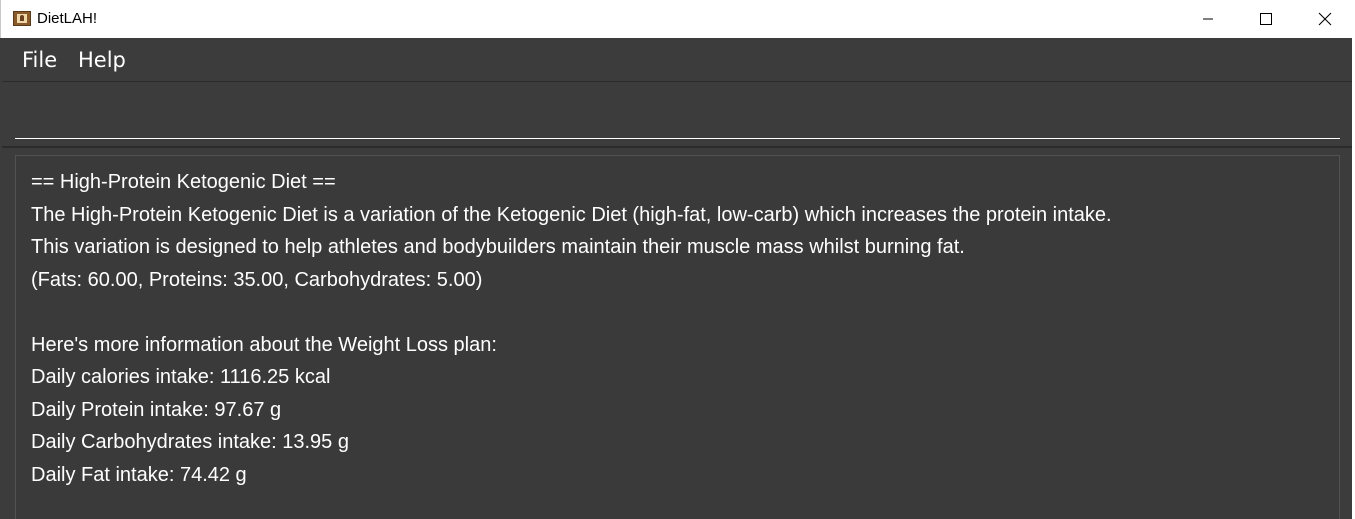 The height and width of the screenshot is (519, 1355). Describe the element at coordinates (190, 442) in the screenshot. I see `result-line: Daily Carbohydrates intake: 13.95 g` at that location.